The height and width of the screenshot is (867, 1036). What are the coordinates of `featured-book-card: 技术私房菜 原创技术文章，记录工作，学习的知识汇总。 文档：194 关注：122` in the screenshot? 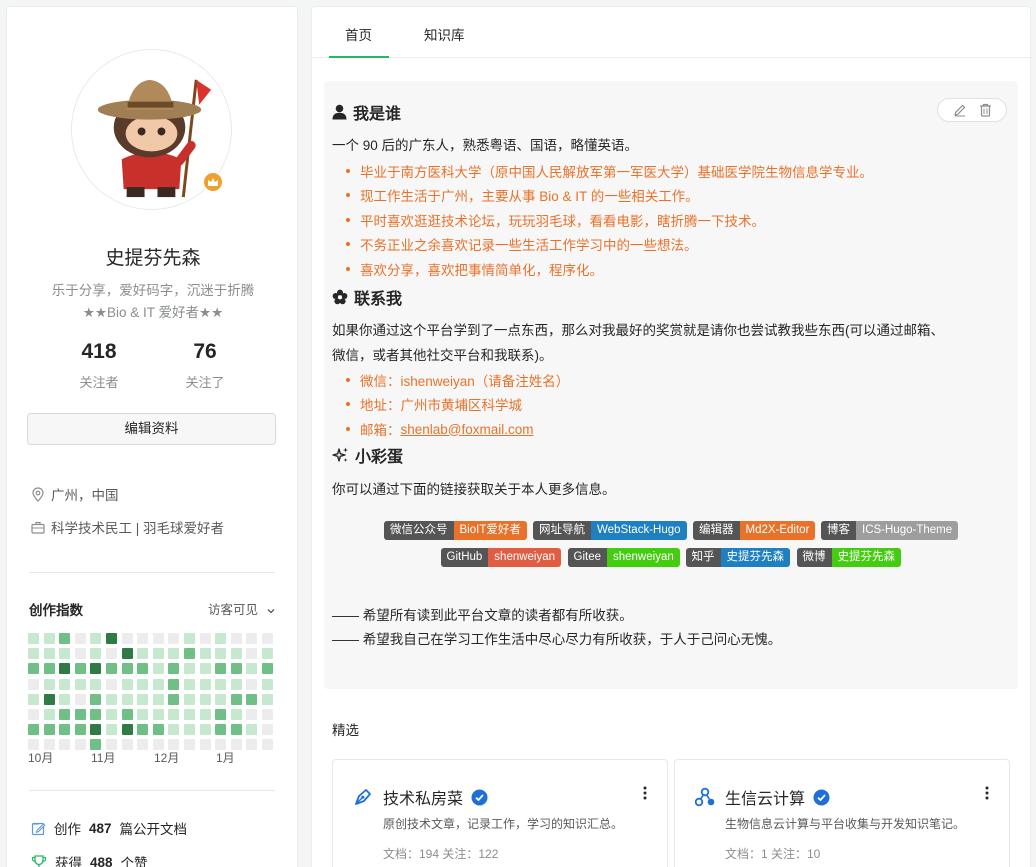 It's located at (500, 813).